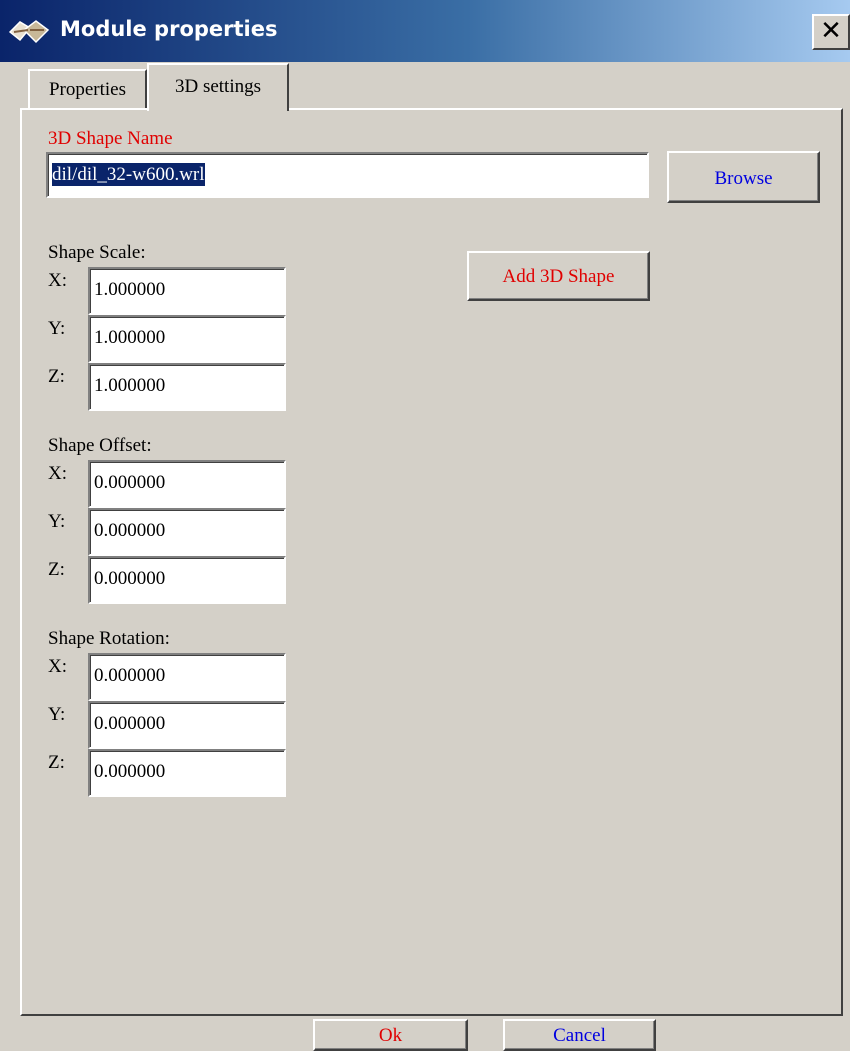 This screenshot has height=1051, width=850. What do you see at coordinates (347, 175) in the screenshot?
I see `shape-name-input: dil/dil_32-w600.wrl` at bounding box center [347, 175].